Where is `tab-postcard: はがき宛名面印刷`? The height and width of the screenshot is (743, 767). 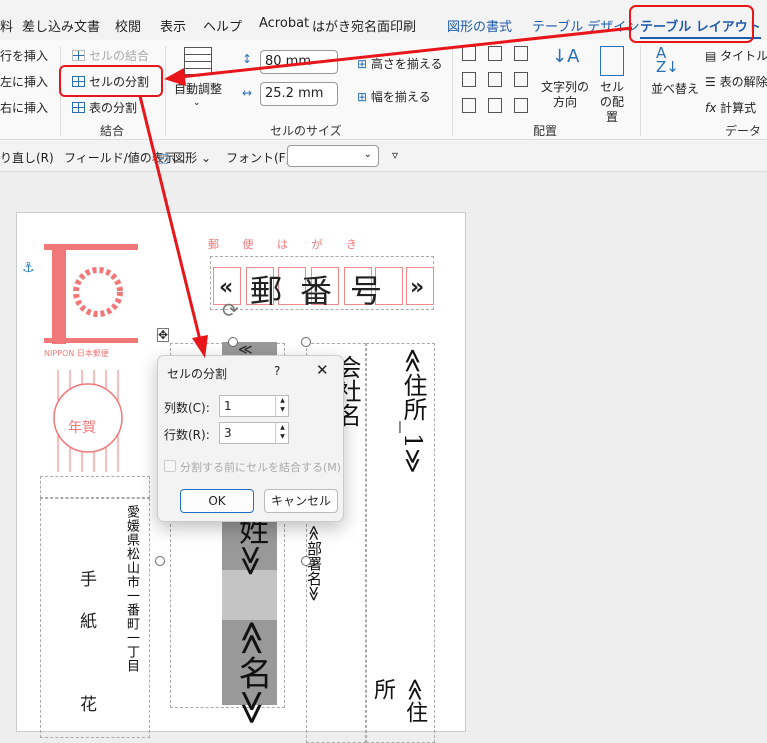
tab-postcard: はがき宛名面印刷 is located at coordinates (364, 25).